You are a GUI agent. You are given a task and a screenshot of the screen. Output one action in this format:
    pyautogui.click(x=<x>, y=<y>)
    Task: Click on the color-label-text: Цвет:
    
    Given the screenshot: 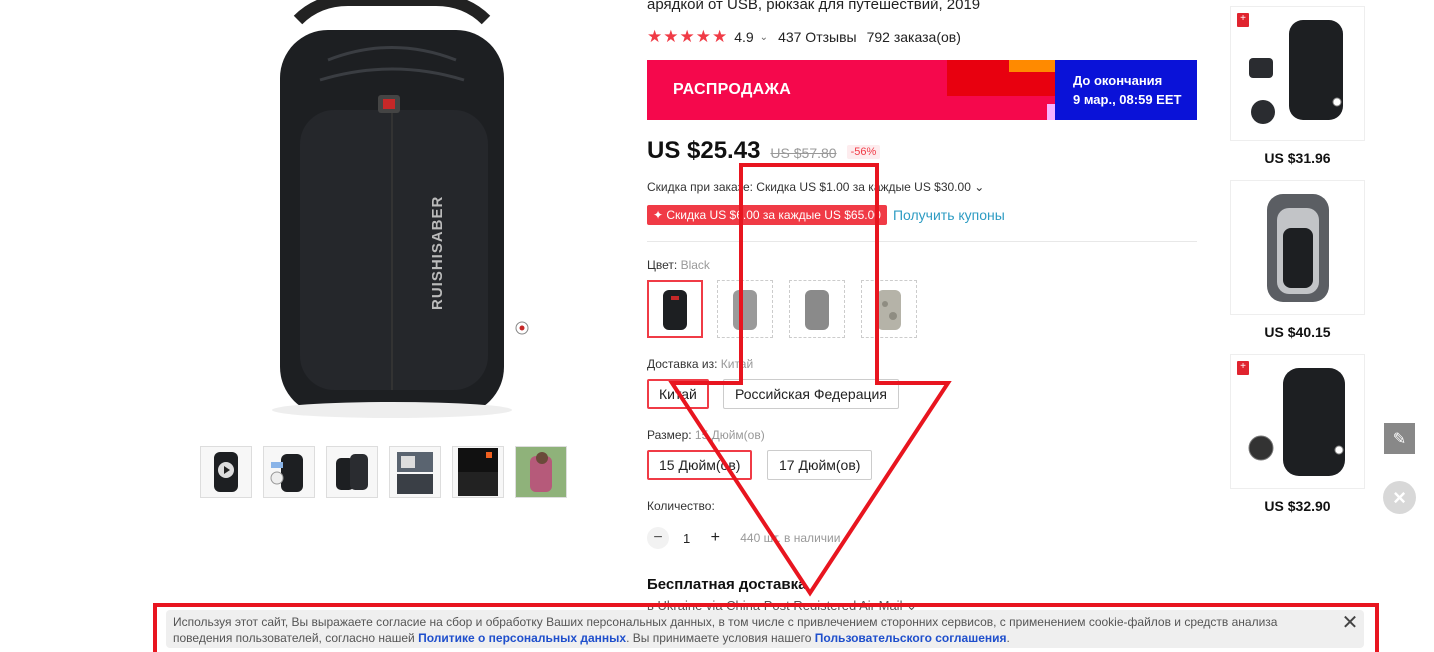 What is the action you would take?
    pyautogui.click(x=662, y=265)
    